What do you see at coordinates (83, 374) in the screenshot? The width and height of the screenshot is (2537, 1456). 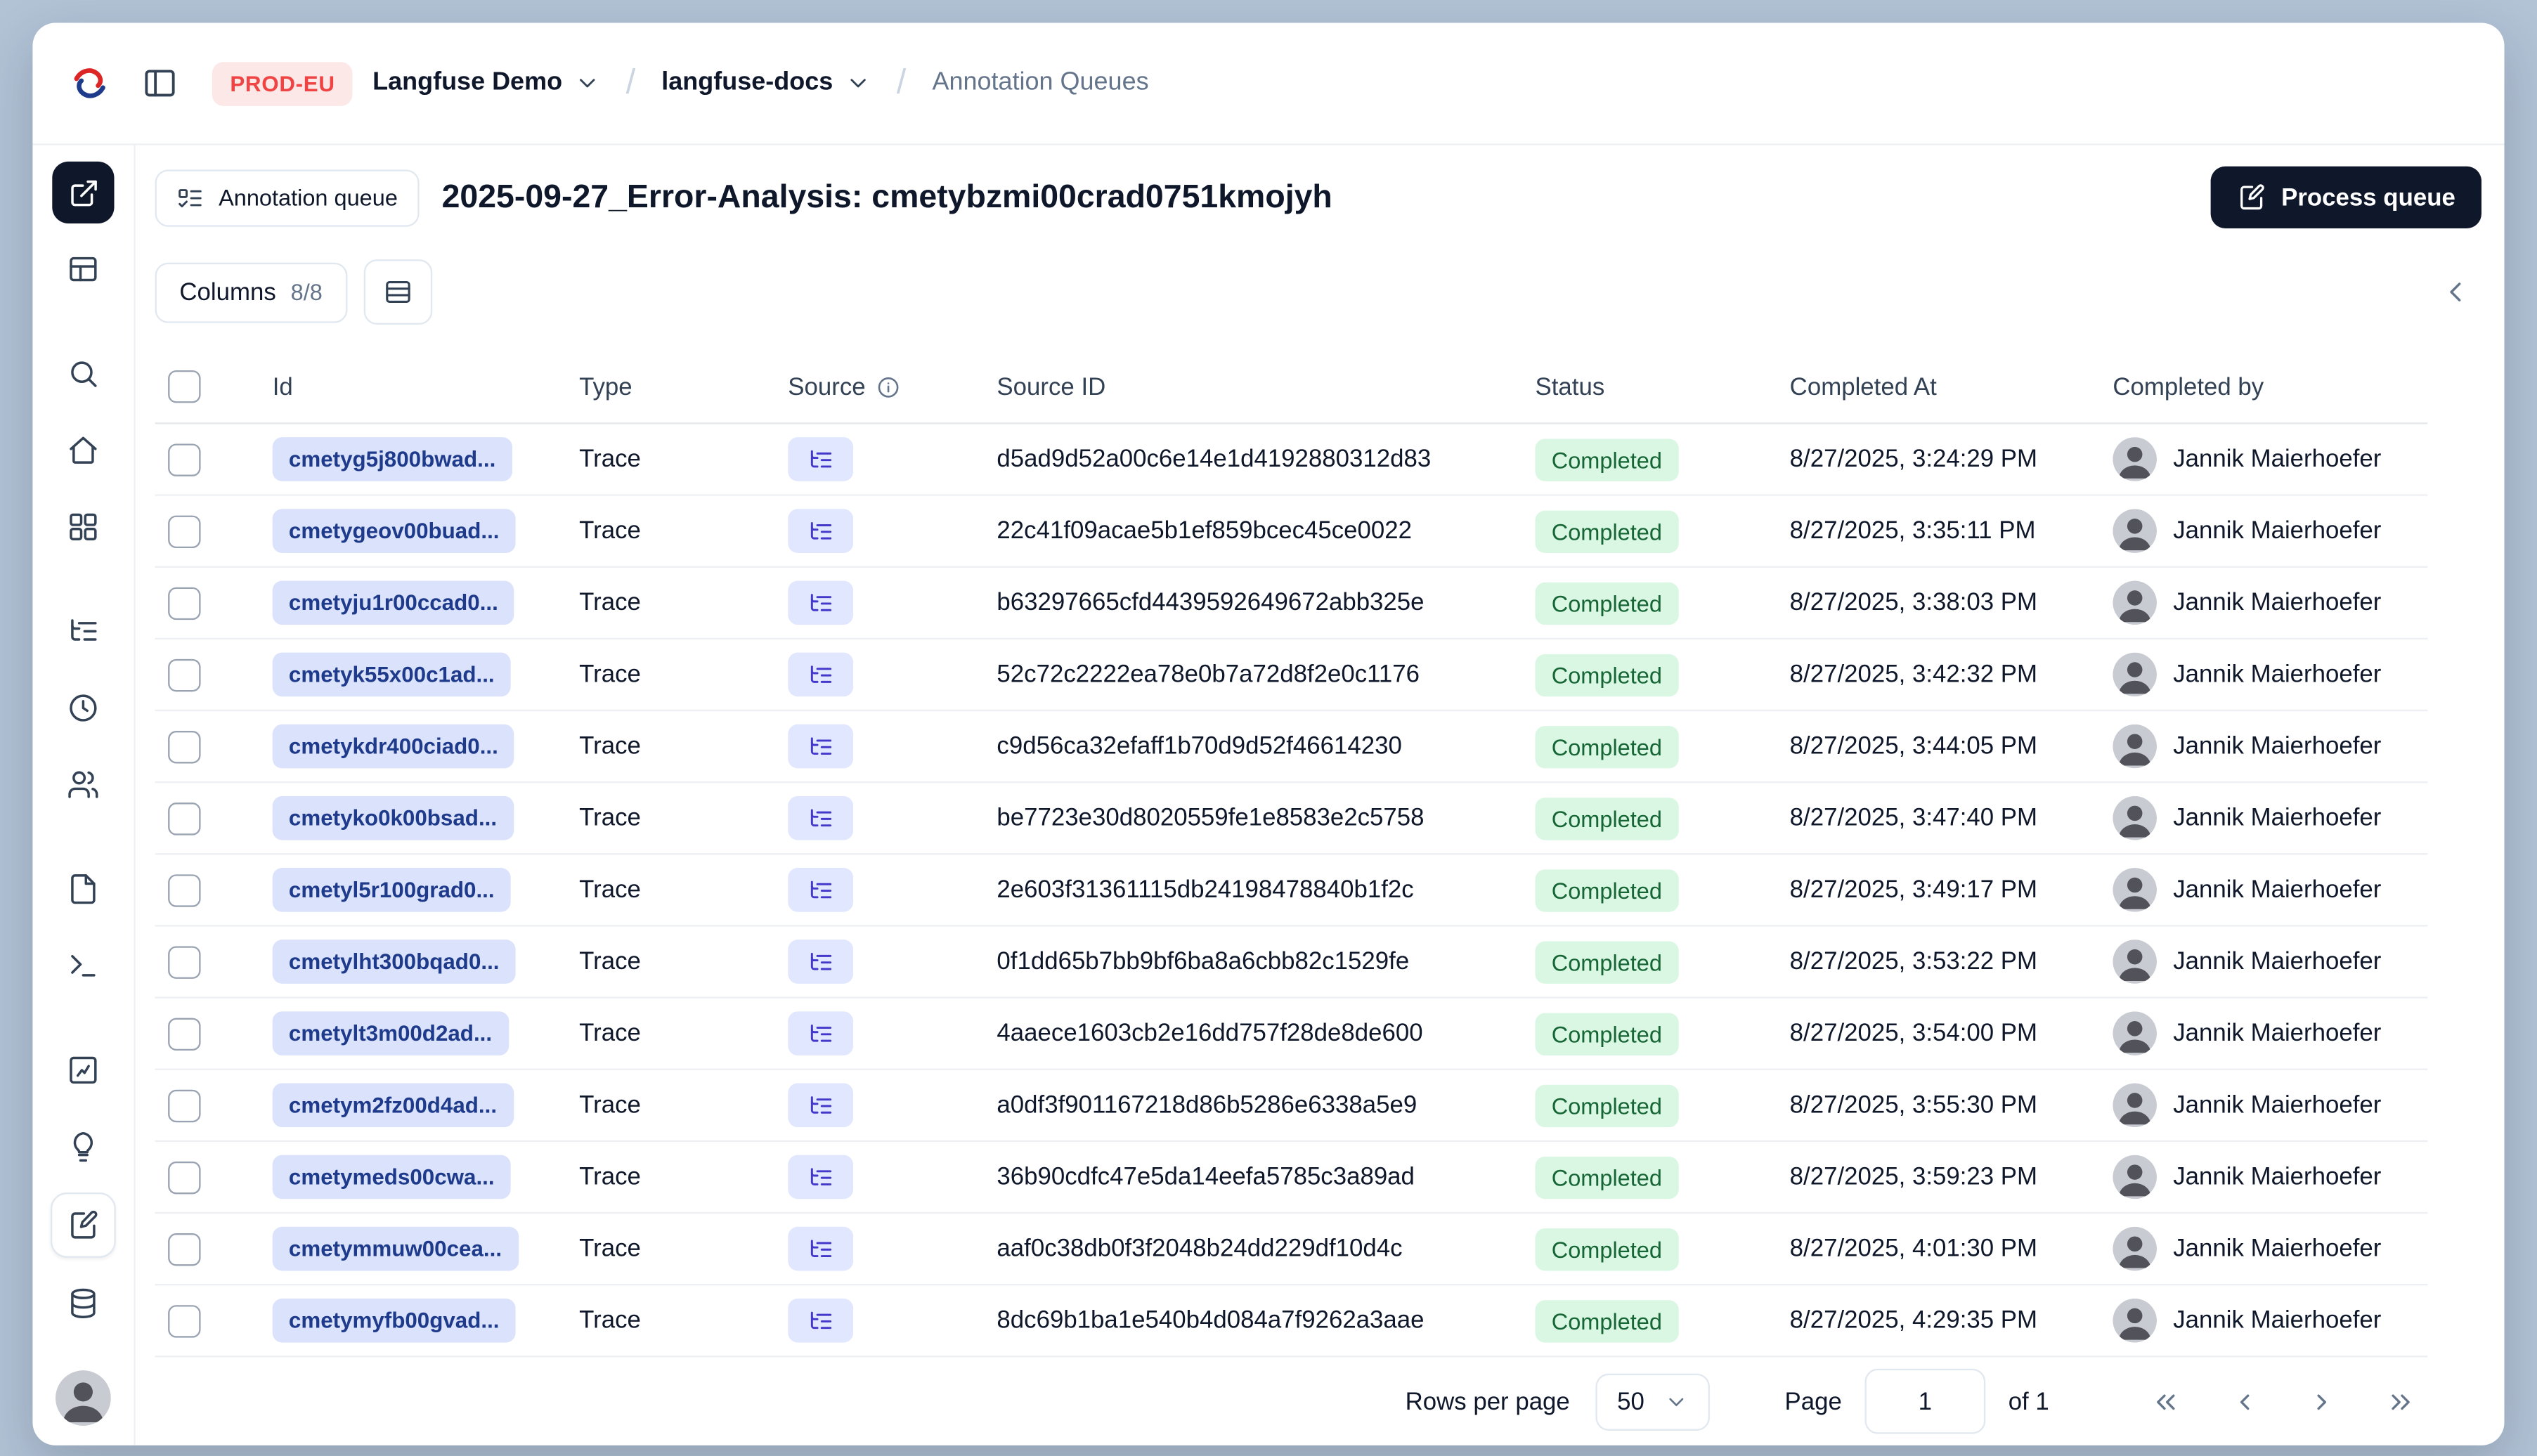 I see `sidebar-item-search` at bounding box center [83, 374].